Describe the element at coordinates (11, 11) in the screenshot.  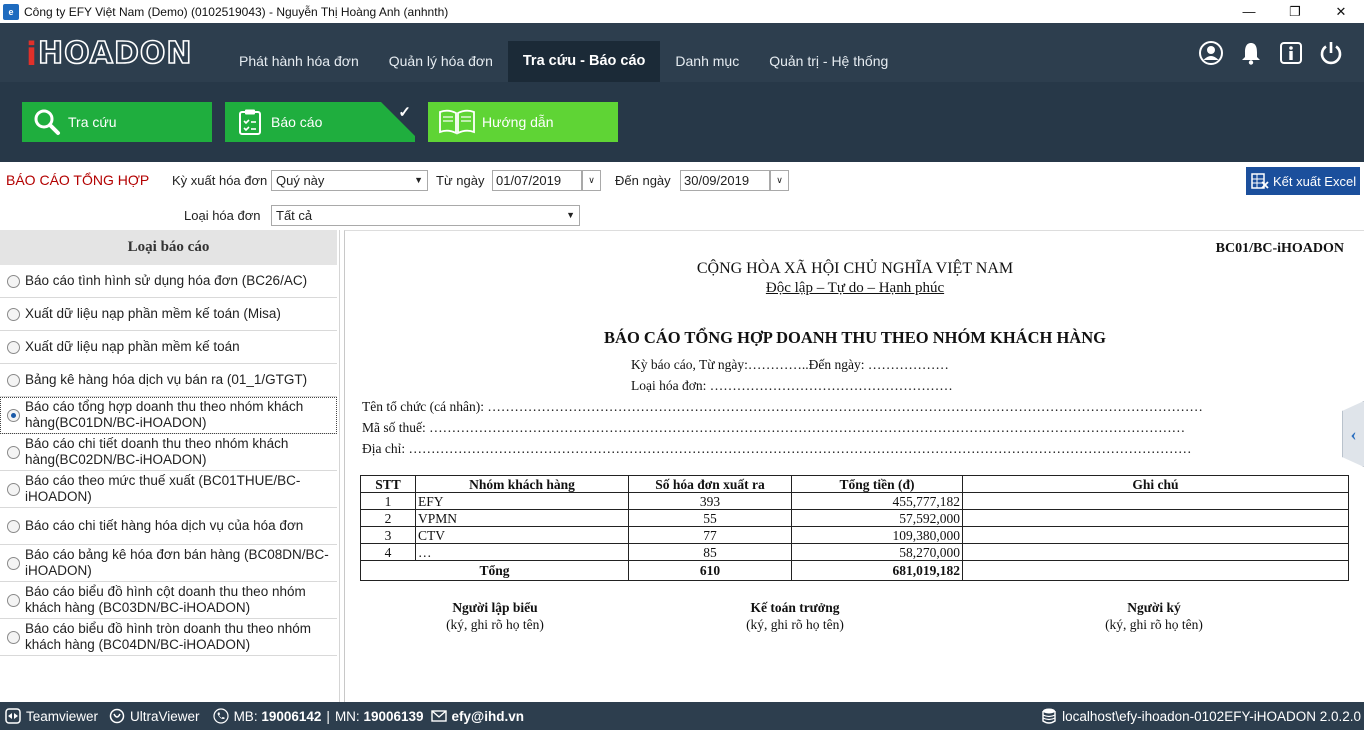
I see `app-icon: e` at that location.